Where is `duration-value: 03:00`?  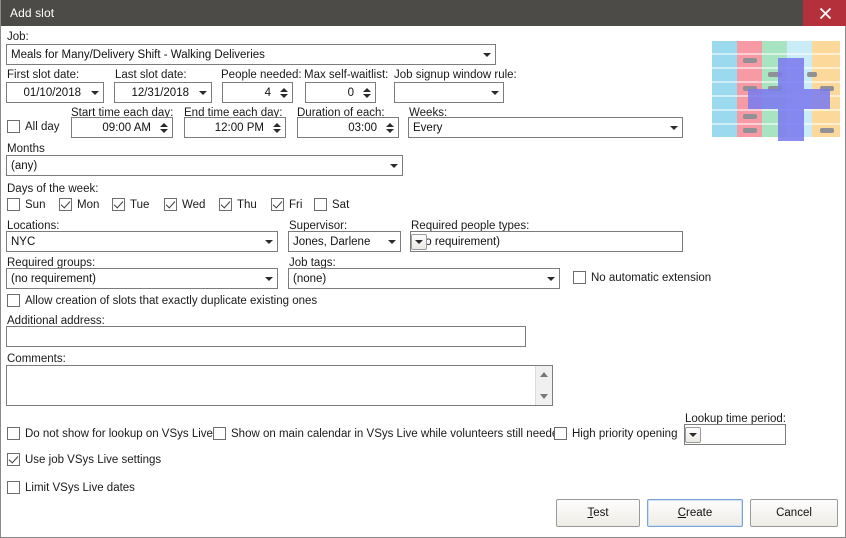 duration-value: 03:00 is located at coordinates (362, 127).